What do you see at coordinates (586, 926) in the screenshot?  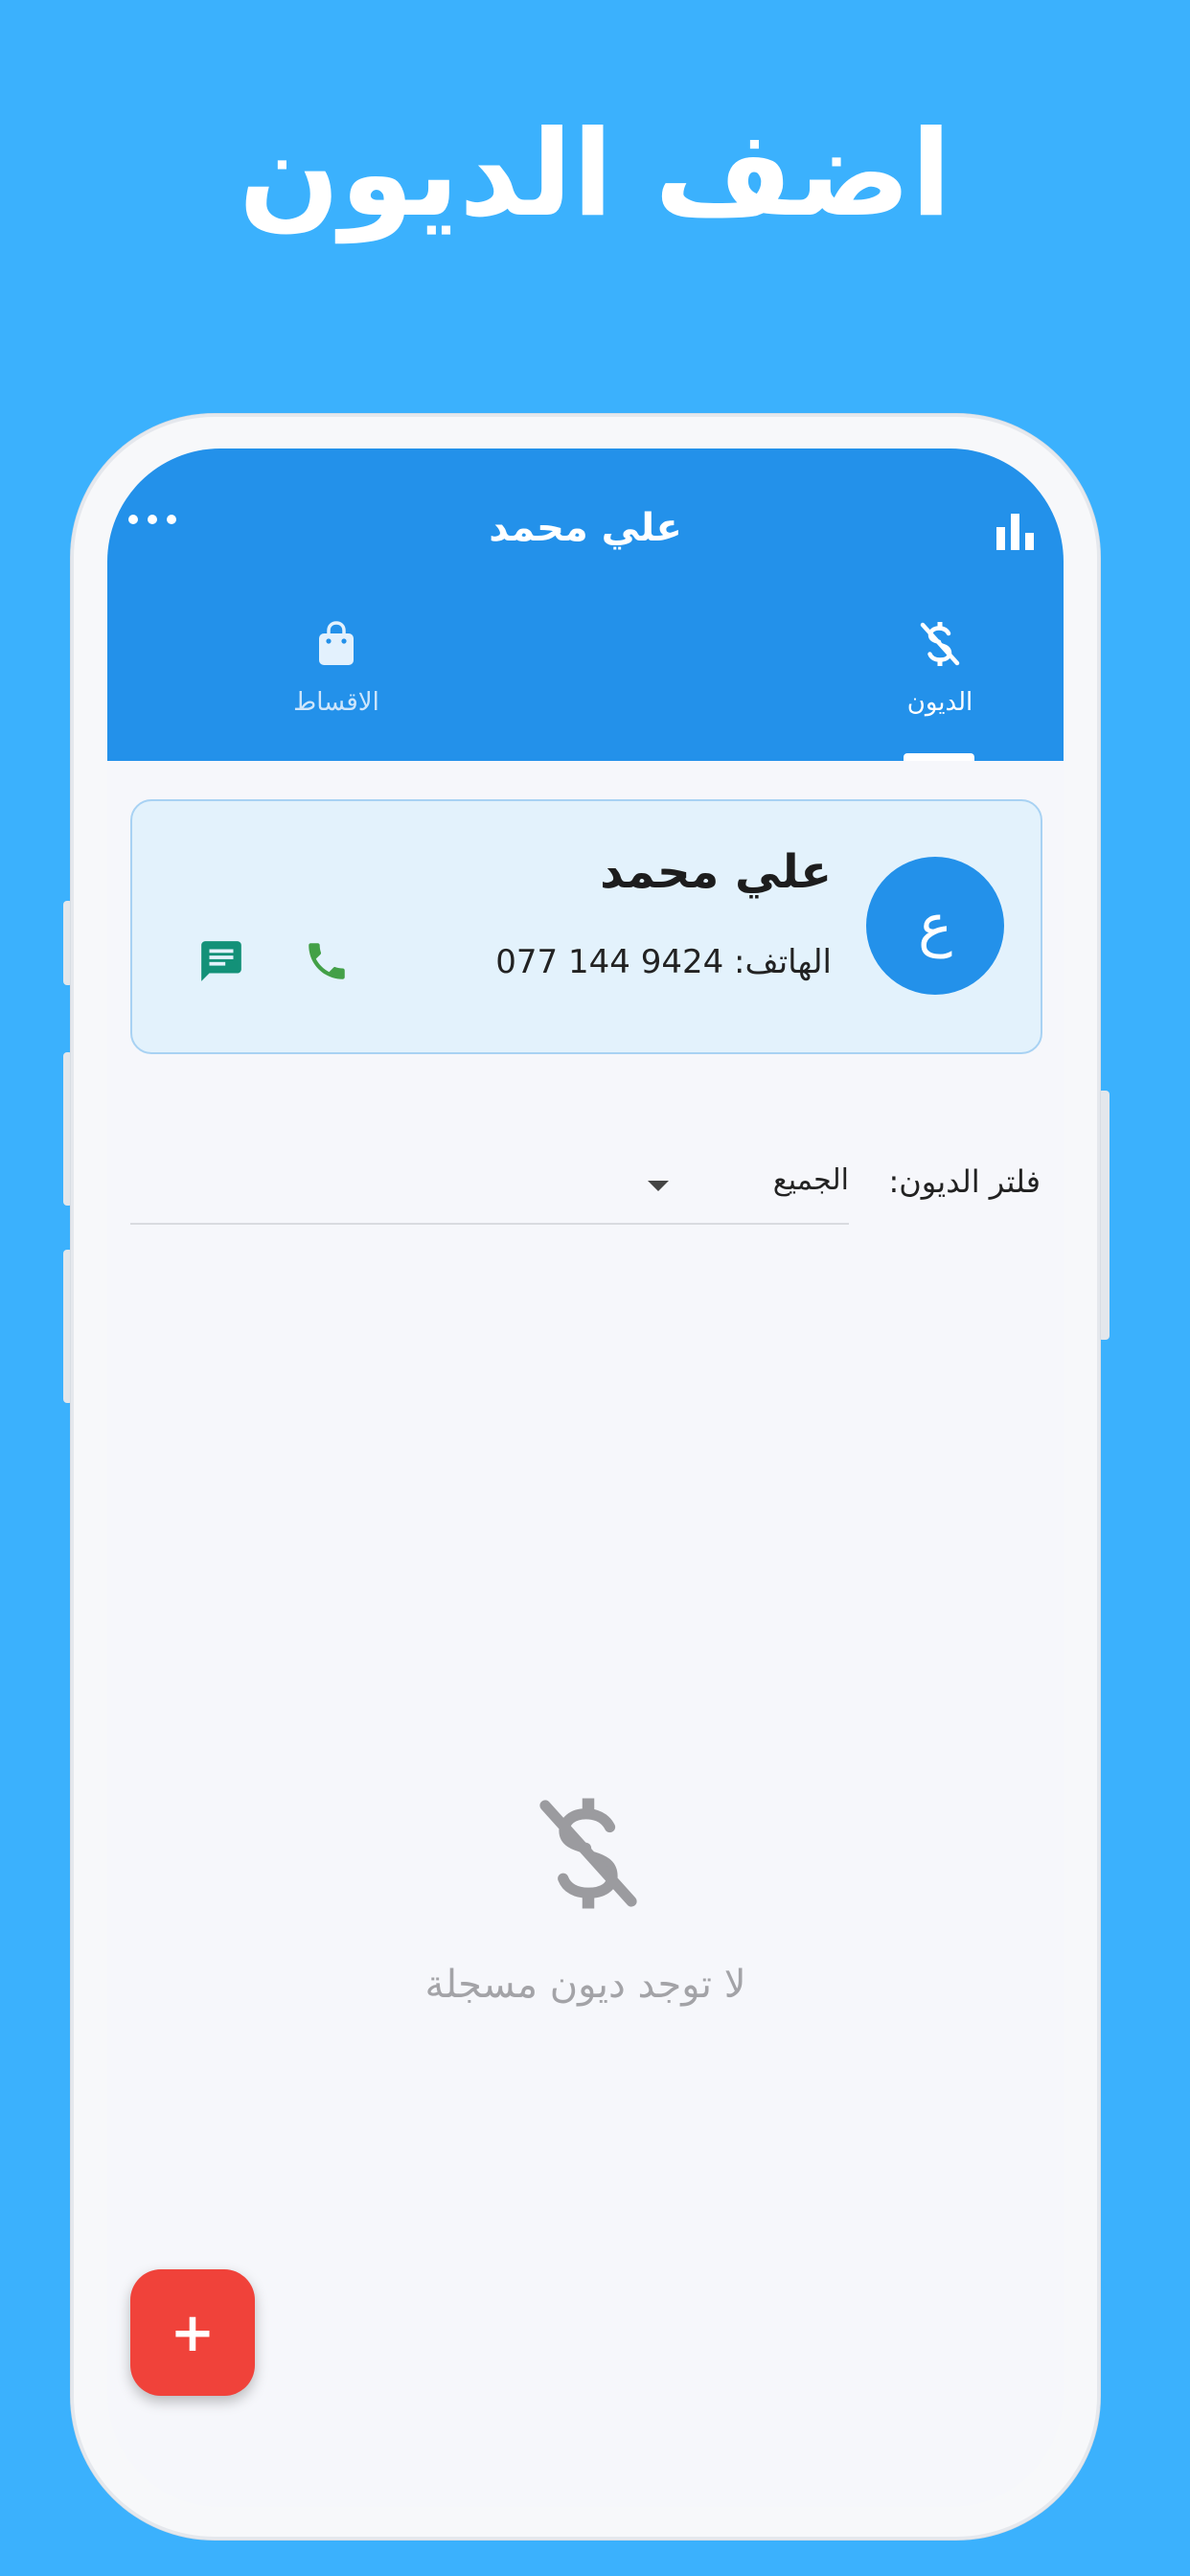 I see `contact-card: ع علي محمد الهاتف: 077 144 9424` at bounding box center [586, 926].